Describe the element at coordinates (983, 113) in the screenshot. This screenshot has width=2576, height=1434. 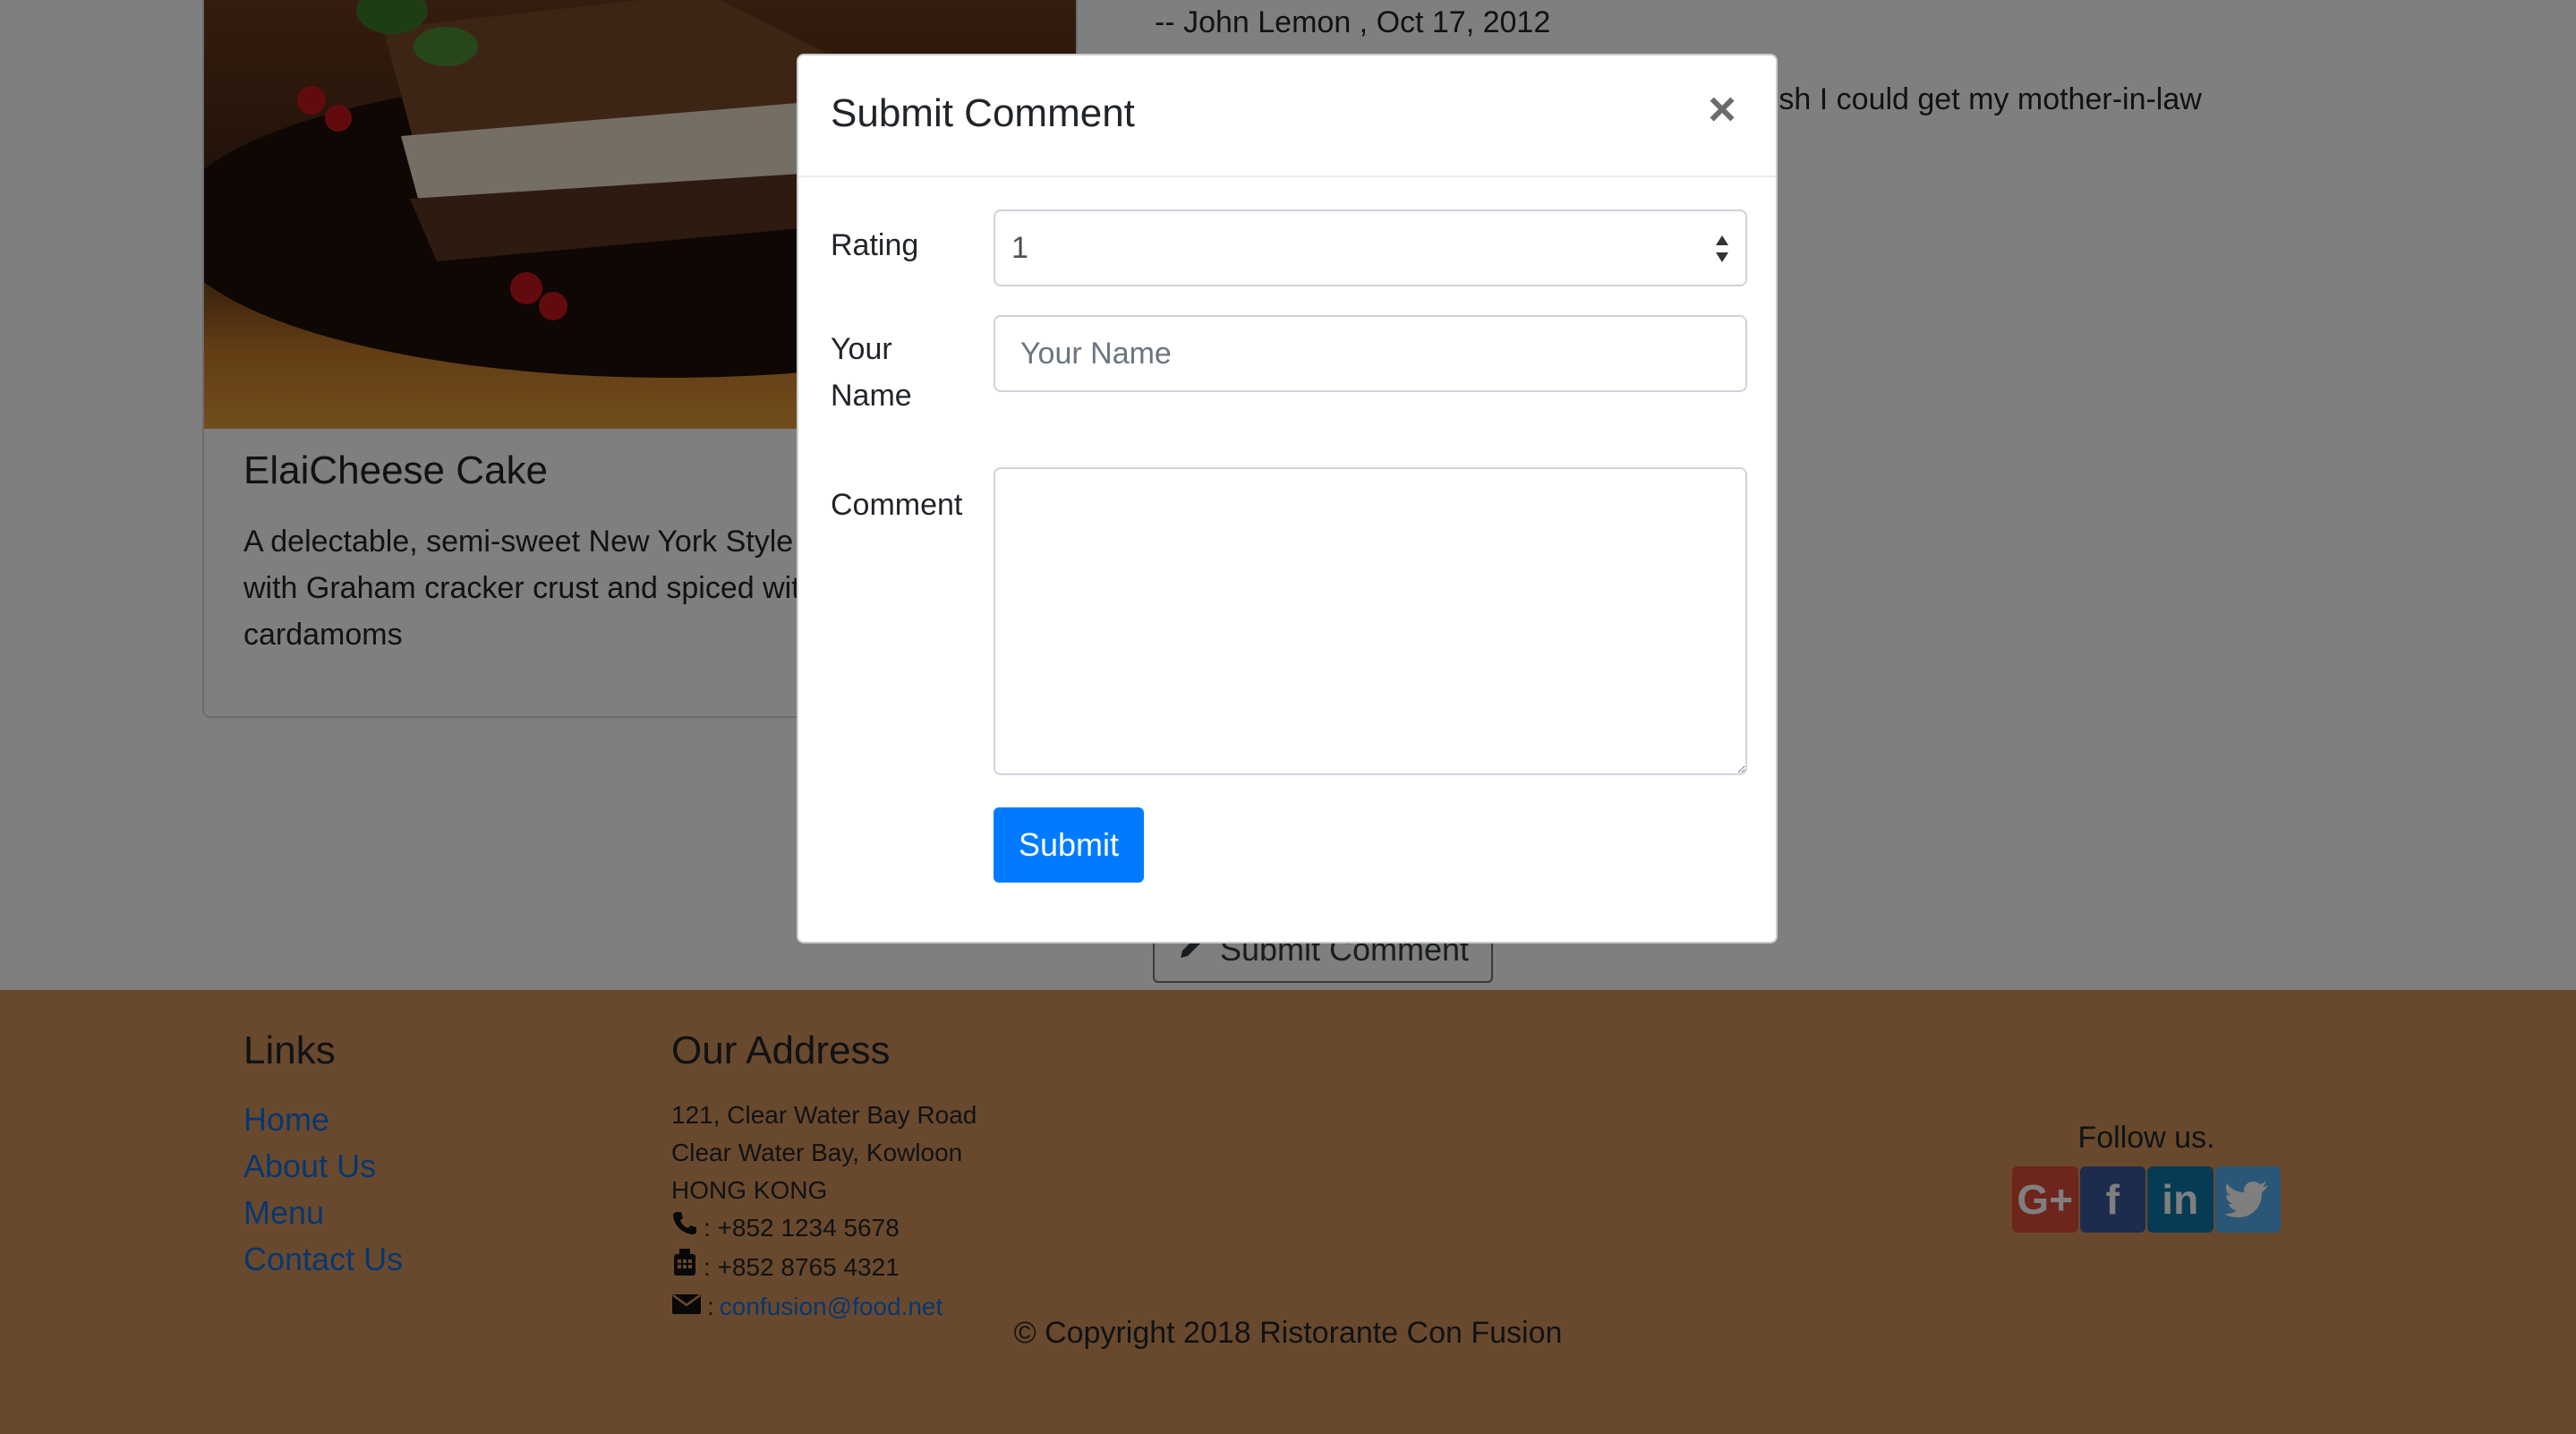
I see `modal-title: Submit Comment` at that location.